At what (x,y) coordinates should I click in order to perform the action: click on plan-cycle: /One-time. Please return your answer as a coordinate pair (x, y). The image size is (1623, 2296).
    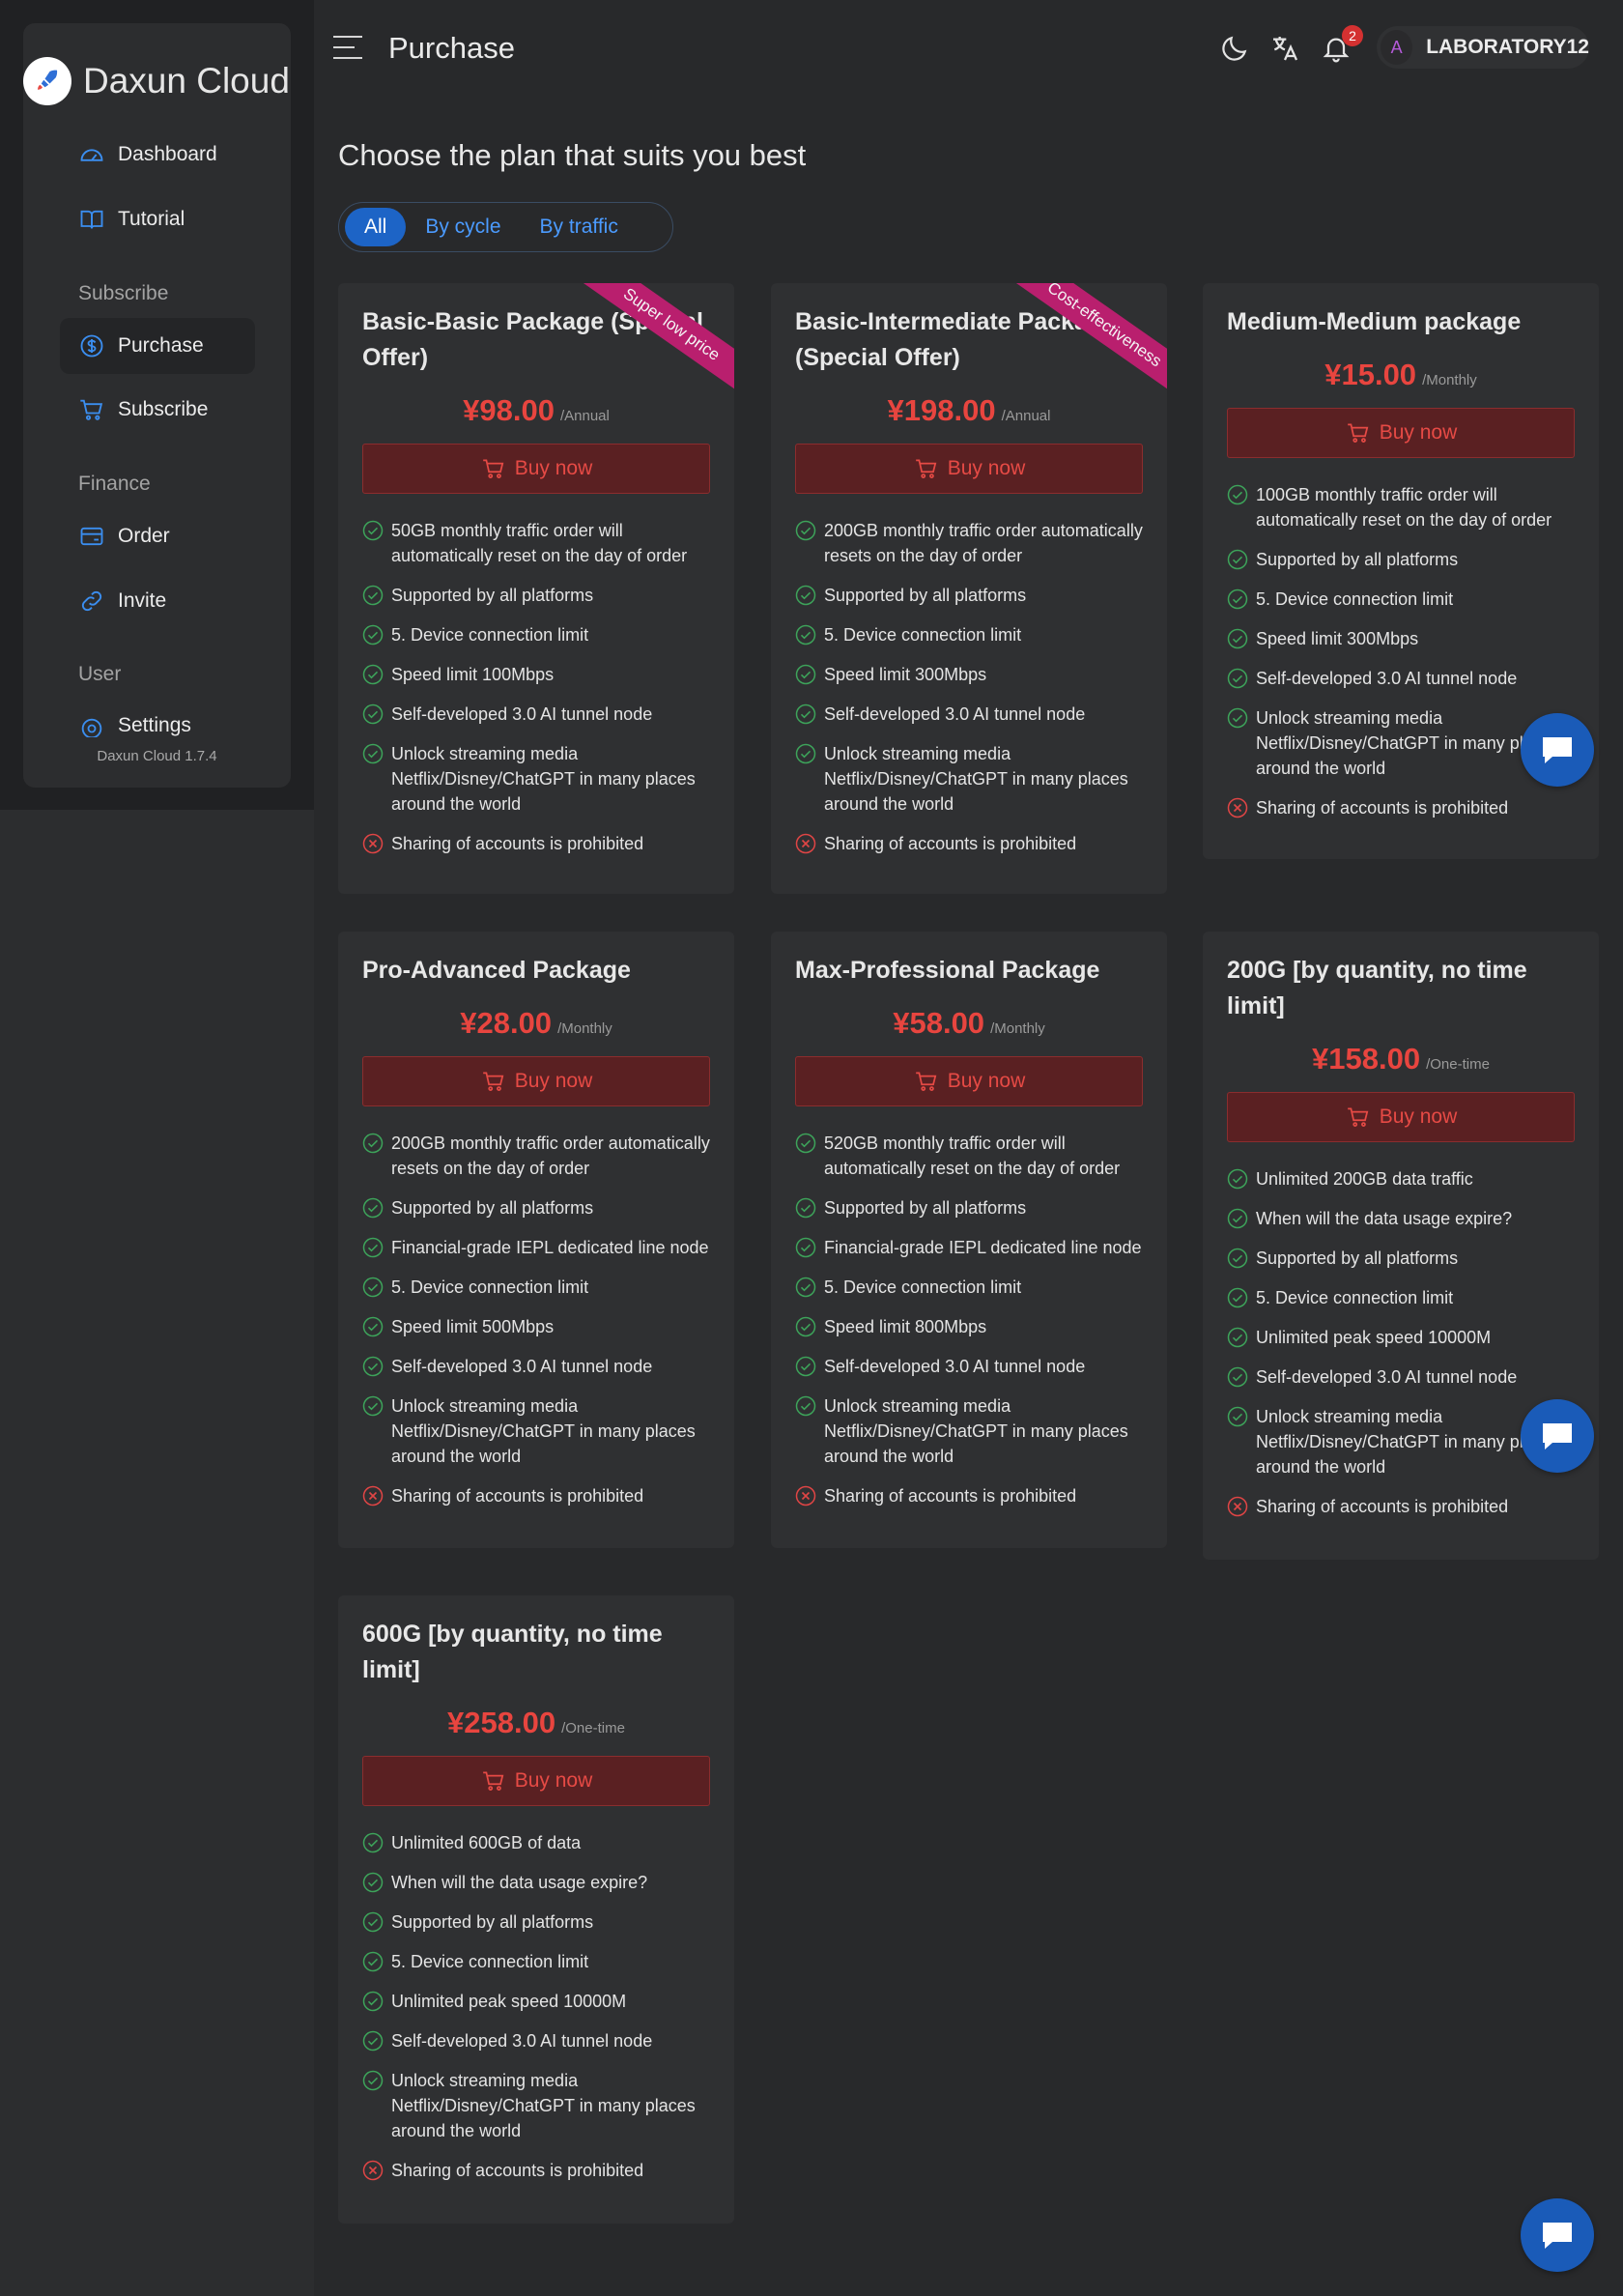
    Looking at the image, I should click on (593, 1728).